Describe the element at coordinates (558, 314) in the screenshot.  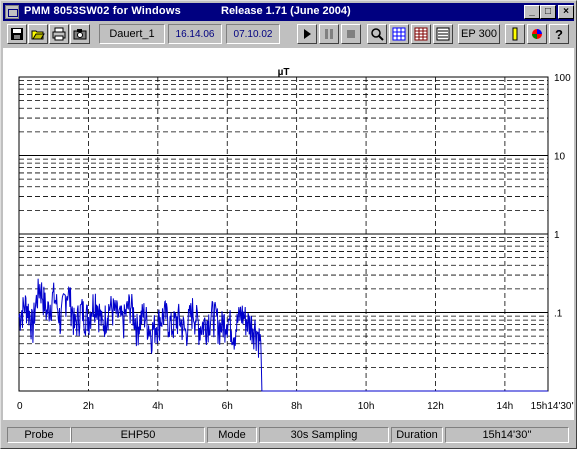
I see `y-tick-label: .1` at that location.